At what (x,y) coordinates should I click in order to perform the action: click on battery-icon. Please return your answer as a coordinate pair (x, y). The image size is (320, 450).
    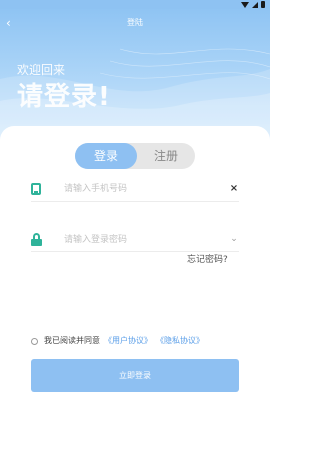
    Looking at the image, I should click on (263, 4).